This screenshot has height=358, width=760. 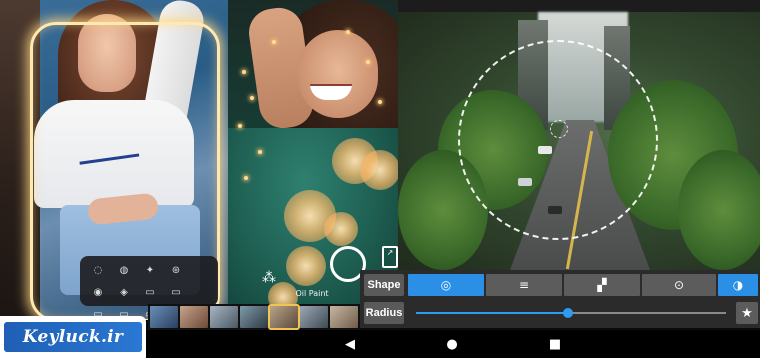 I want to click on tool-icon: ◉, so click(x=98, y=292).